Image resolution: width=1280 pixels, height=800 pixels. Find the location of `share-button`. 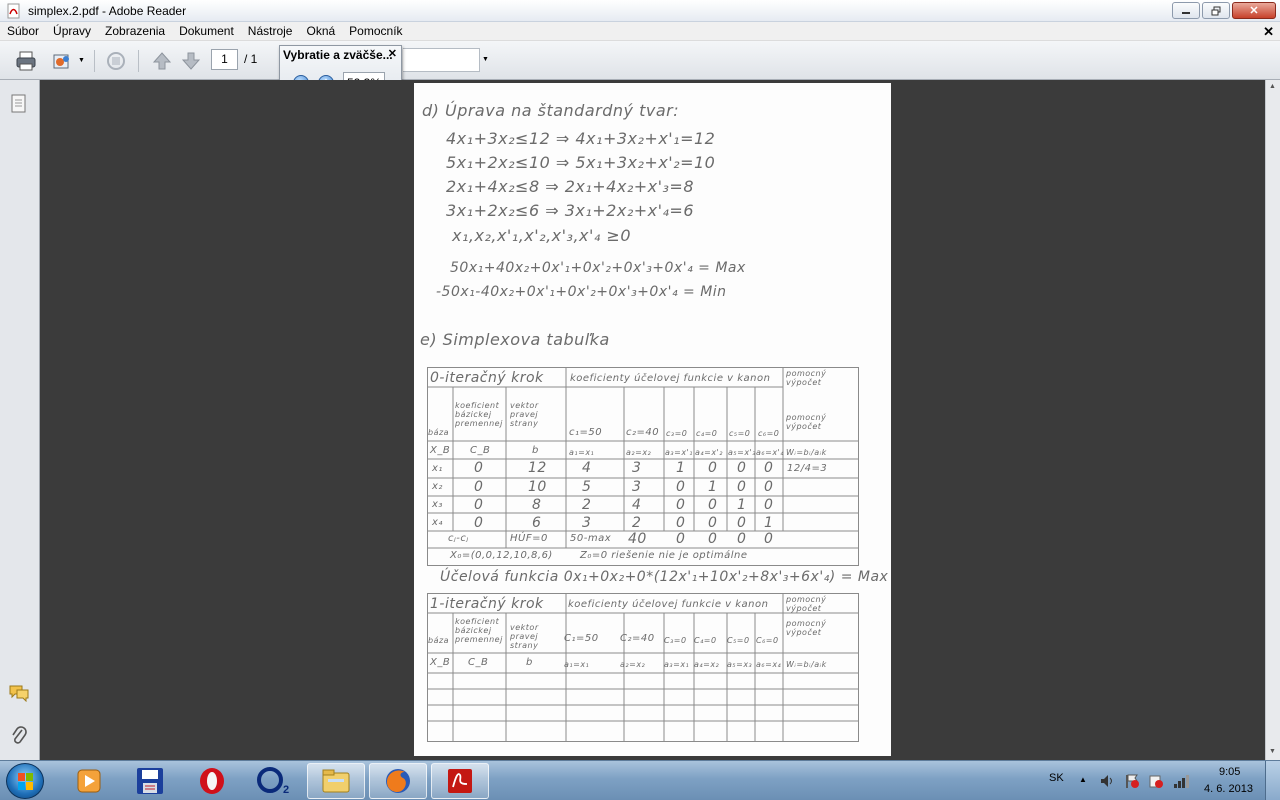

share-button is located at coordinates (62, 61).